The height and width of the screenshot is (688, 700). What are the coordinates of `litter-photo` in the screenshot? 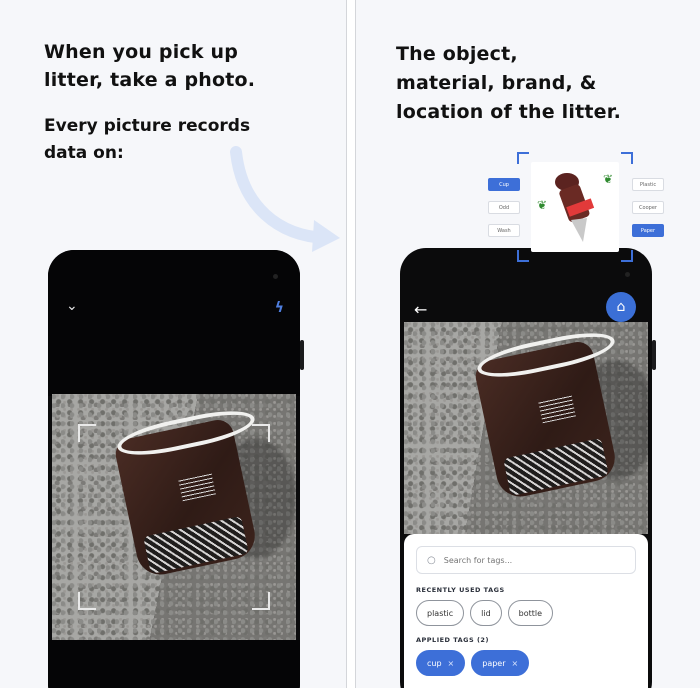 It's located at (526, 428).